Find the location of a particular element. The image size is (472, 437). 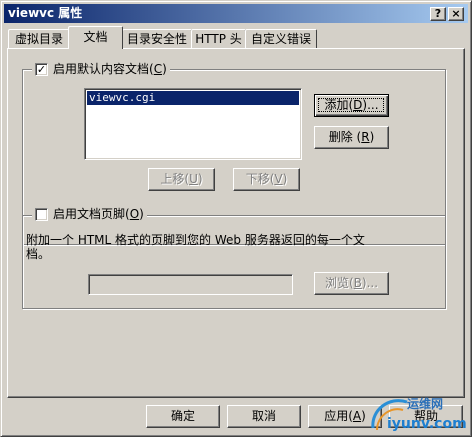

default-document-checkbox: ✓ is located at coordinates (41, 69).